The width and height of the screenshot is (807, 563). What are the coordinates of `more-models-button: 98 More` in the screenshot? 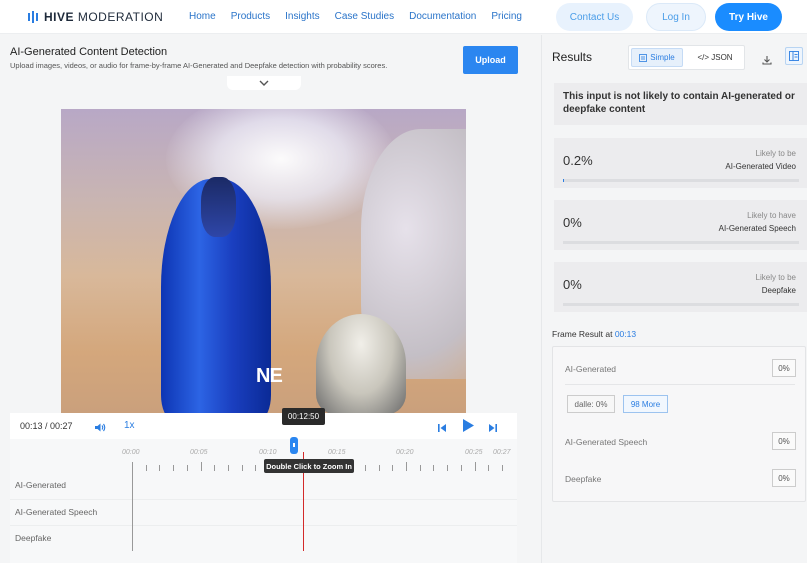 It's located at (645, 404).